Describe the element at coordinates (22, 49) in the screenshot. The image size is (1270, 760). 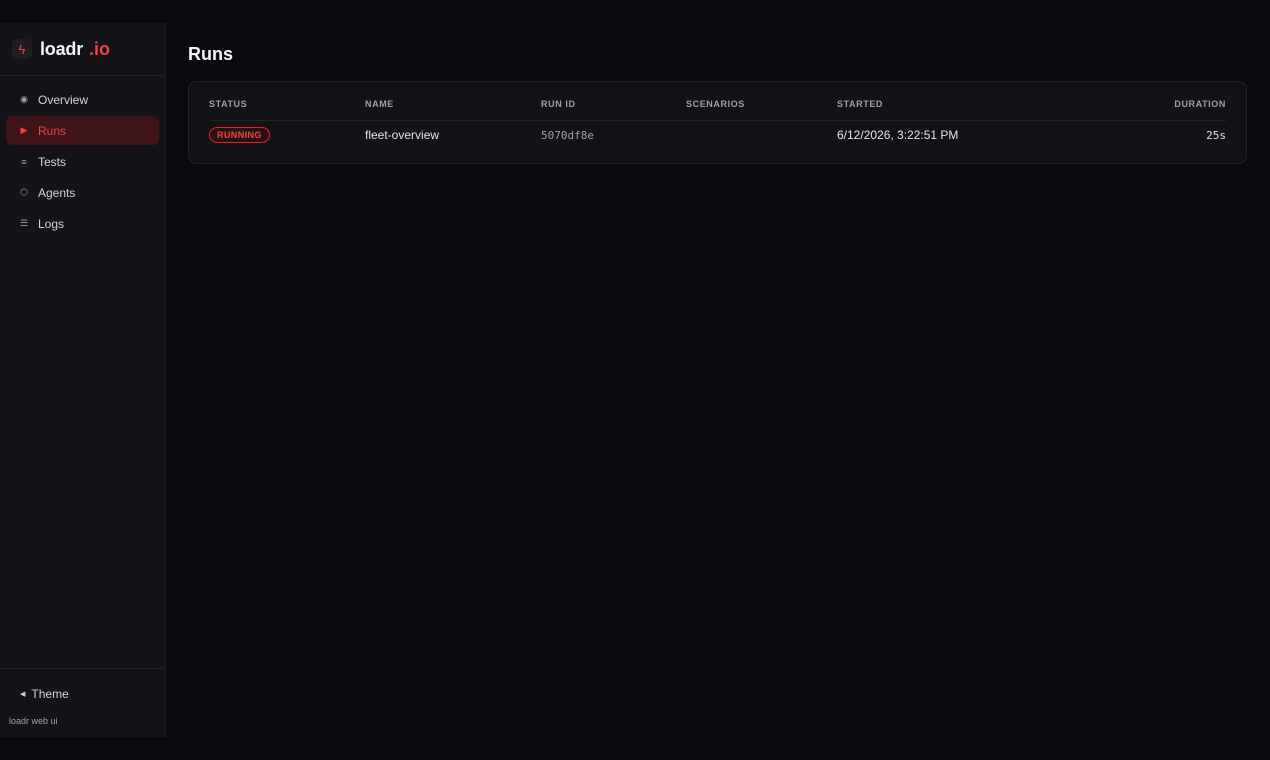
I see `bolt-icon: ϟ` at that location.